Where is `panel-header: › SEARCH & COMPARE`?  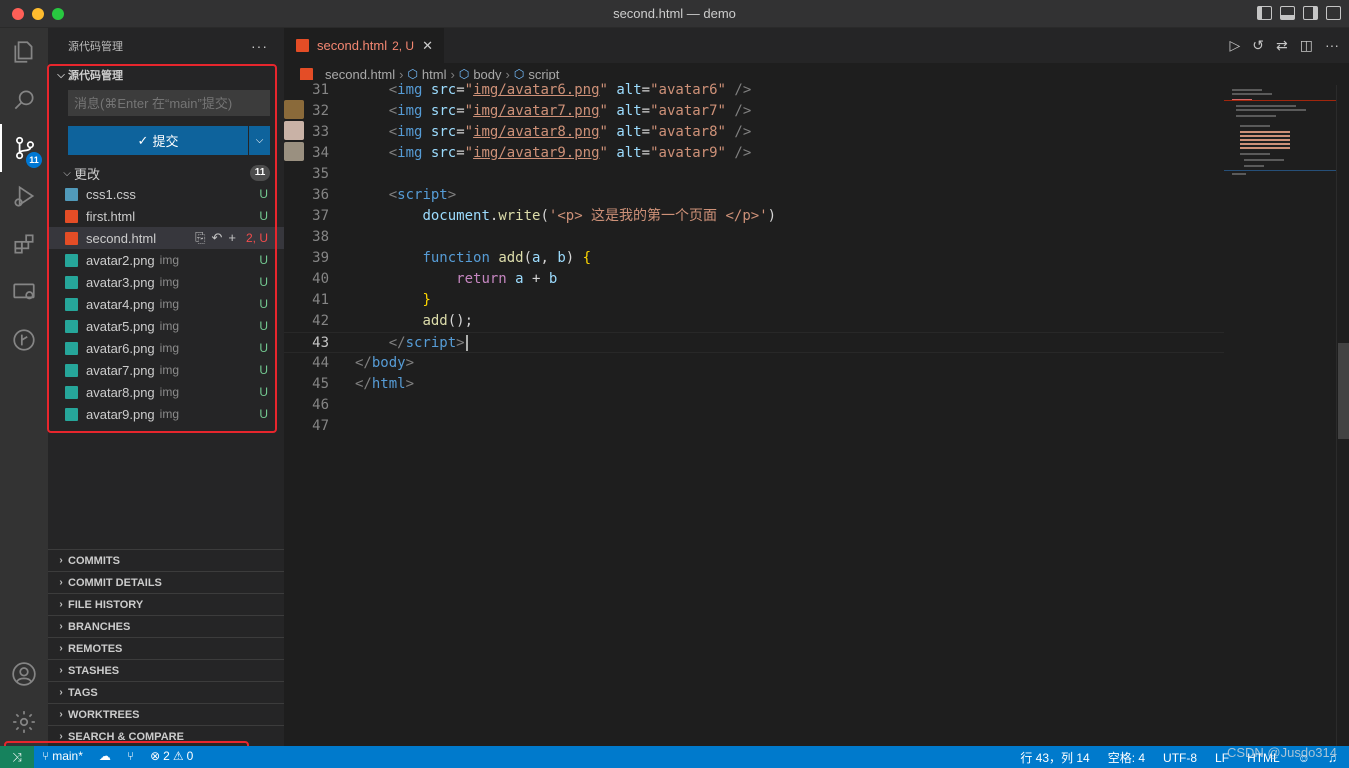
panel-header: › SEARCH & COMPARE is located at coordinates (166, 736).